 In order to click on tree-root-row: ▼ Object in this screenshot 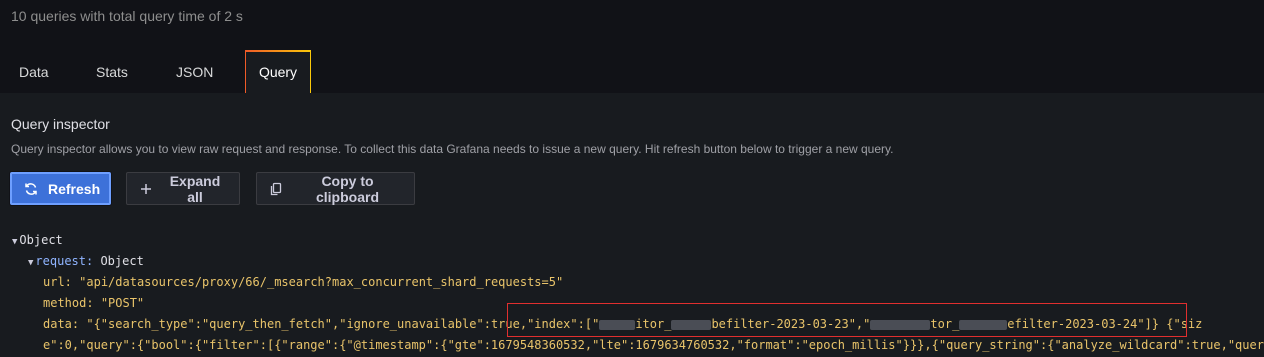, I will do `click(37, 241)`.